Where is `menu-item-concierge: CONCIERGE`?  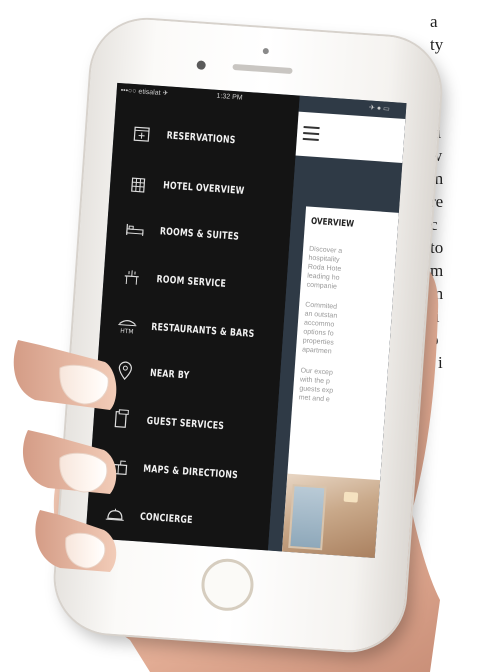
menu-item-concierge: CONCIERGE is located at coordinates (178, 519).